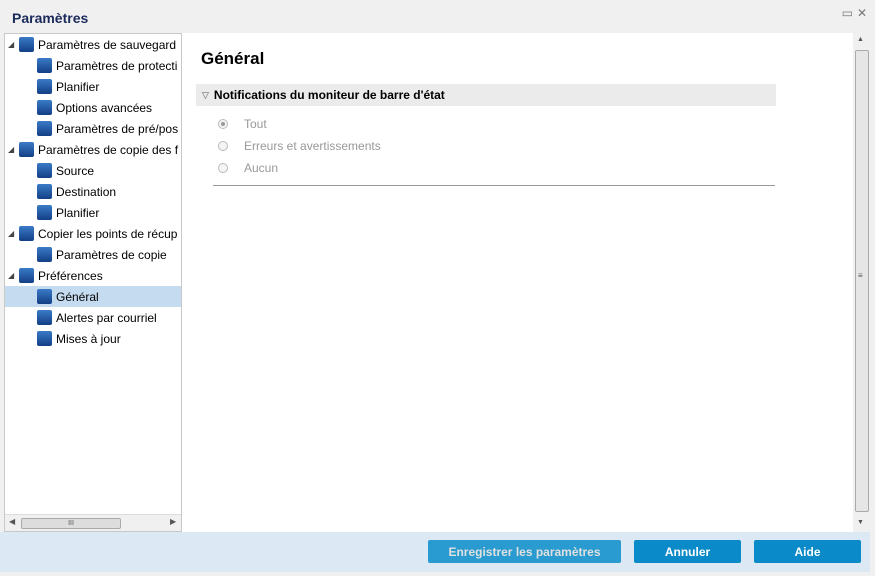  I want to click on scroll-down-icon: ▼, so click(860, 522).